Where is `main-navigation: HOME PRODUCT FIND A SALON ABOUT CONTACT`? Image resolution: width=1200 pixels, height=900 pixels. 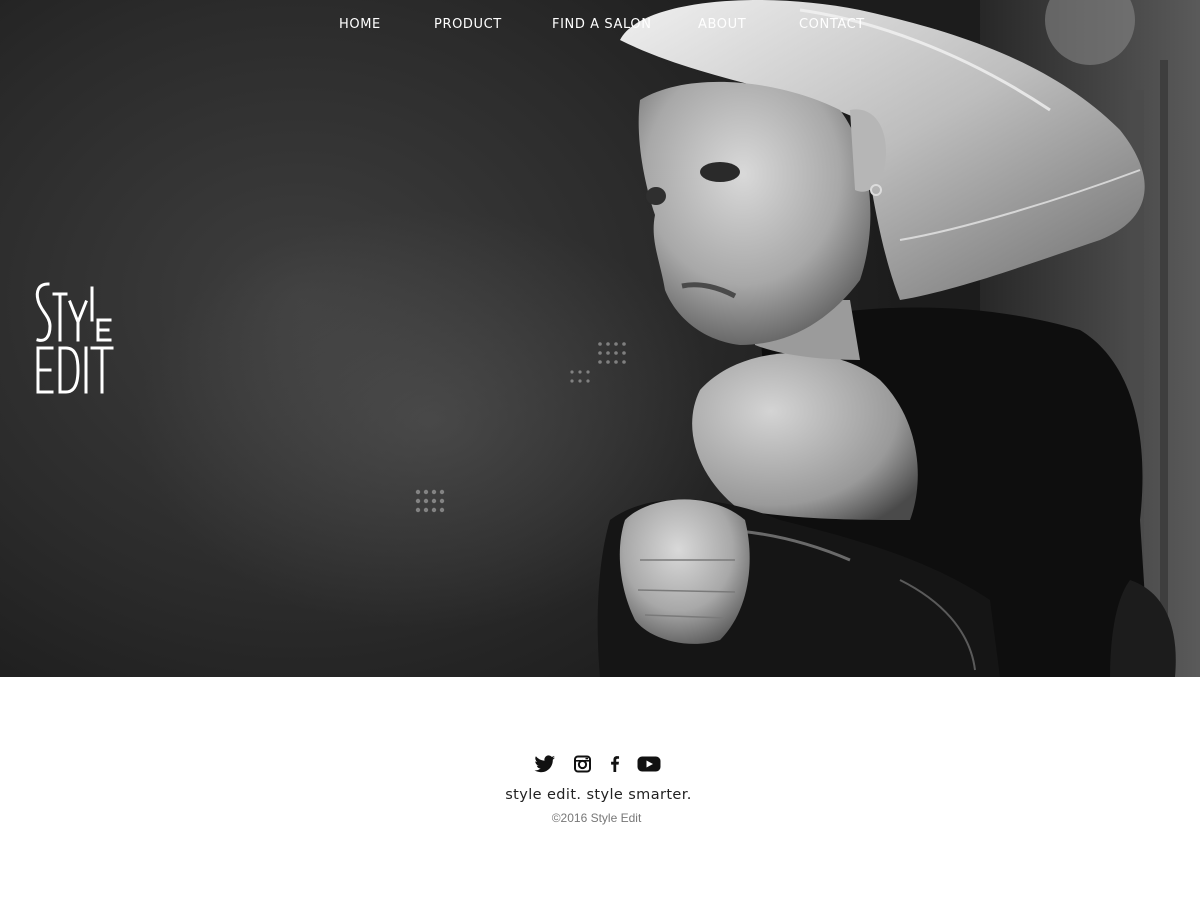
main-navigation: HOME PRODUCT FIND A SALON ABOUT CONTACT is located at coordinates (600, 26).